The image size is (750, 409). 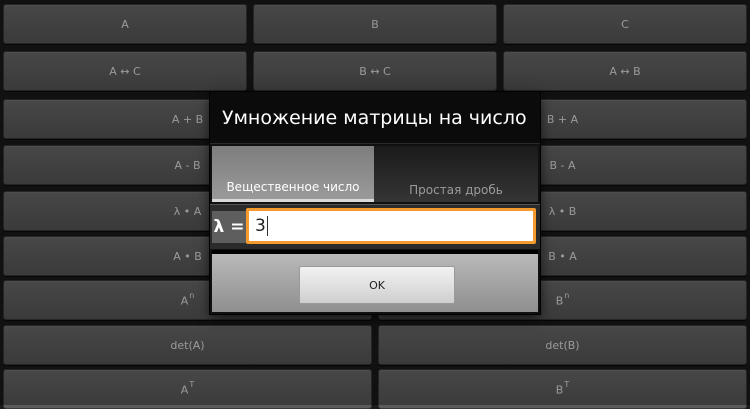 What do you see at coordinates (456, 174) in the screenshot?
I see `tab-simple-fraction: Простая дробь` at bounding box center [456, 174].